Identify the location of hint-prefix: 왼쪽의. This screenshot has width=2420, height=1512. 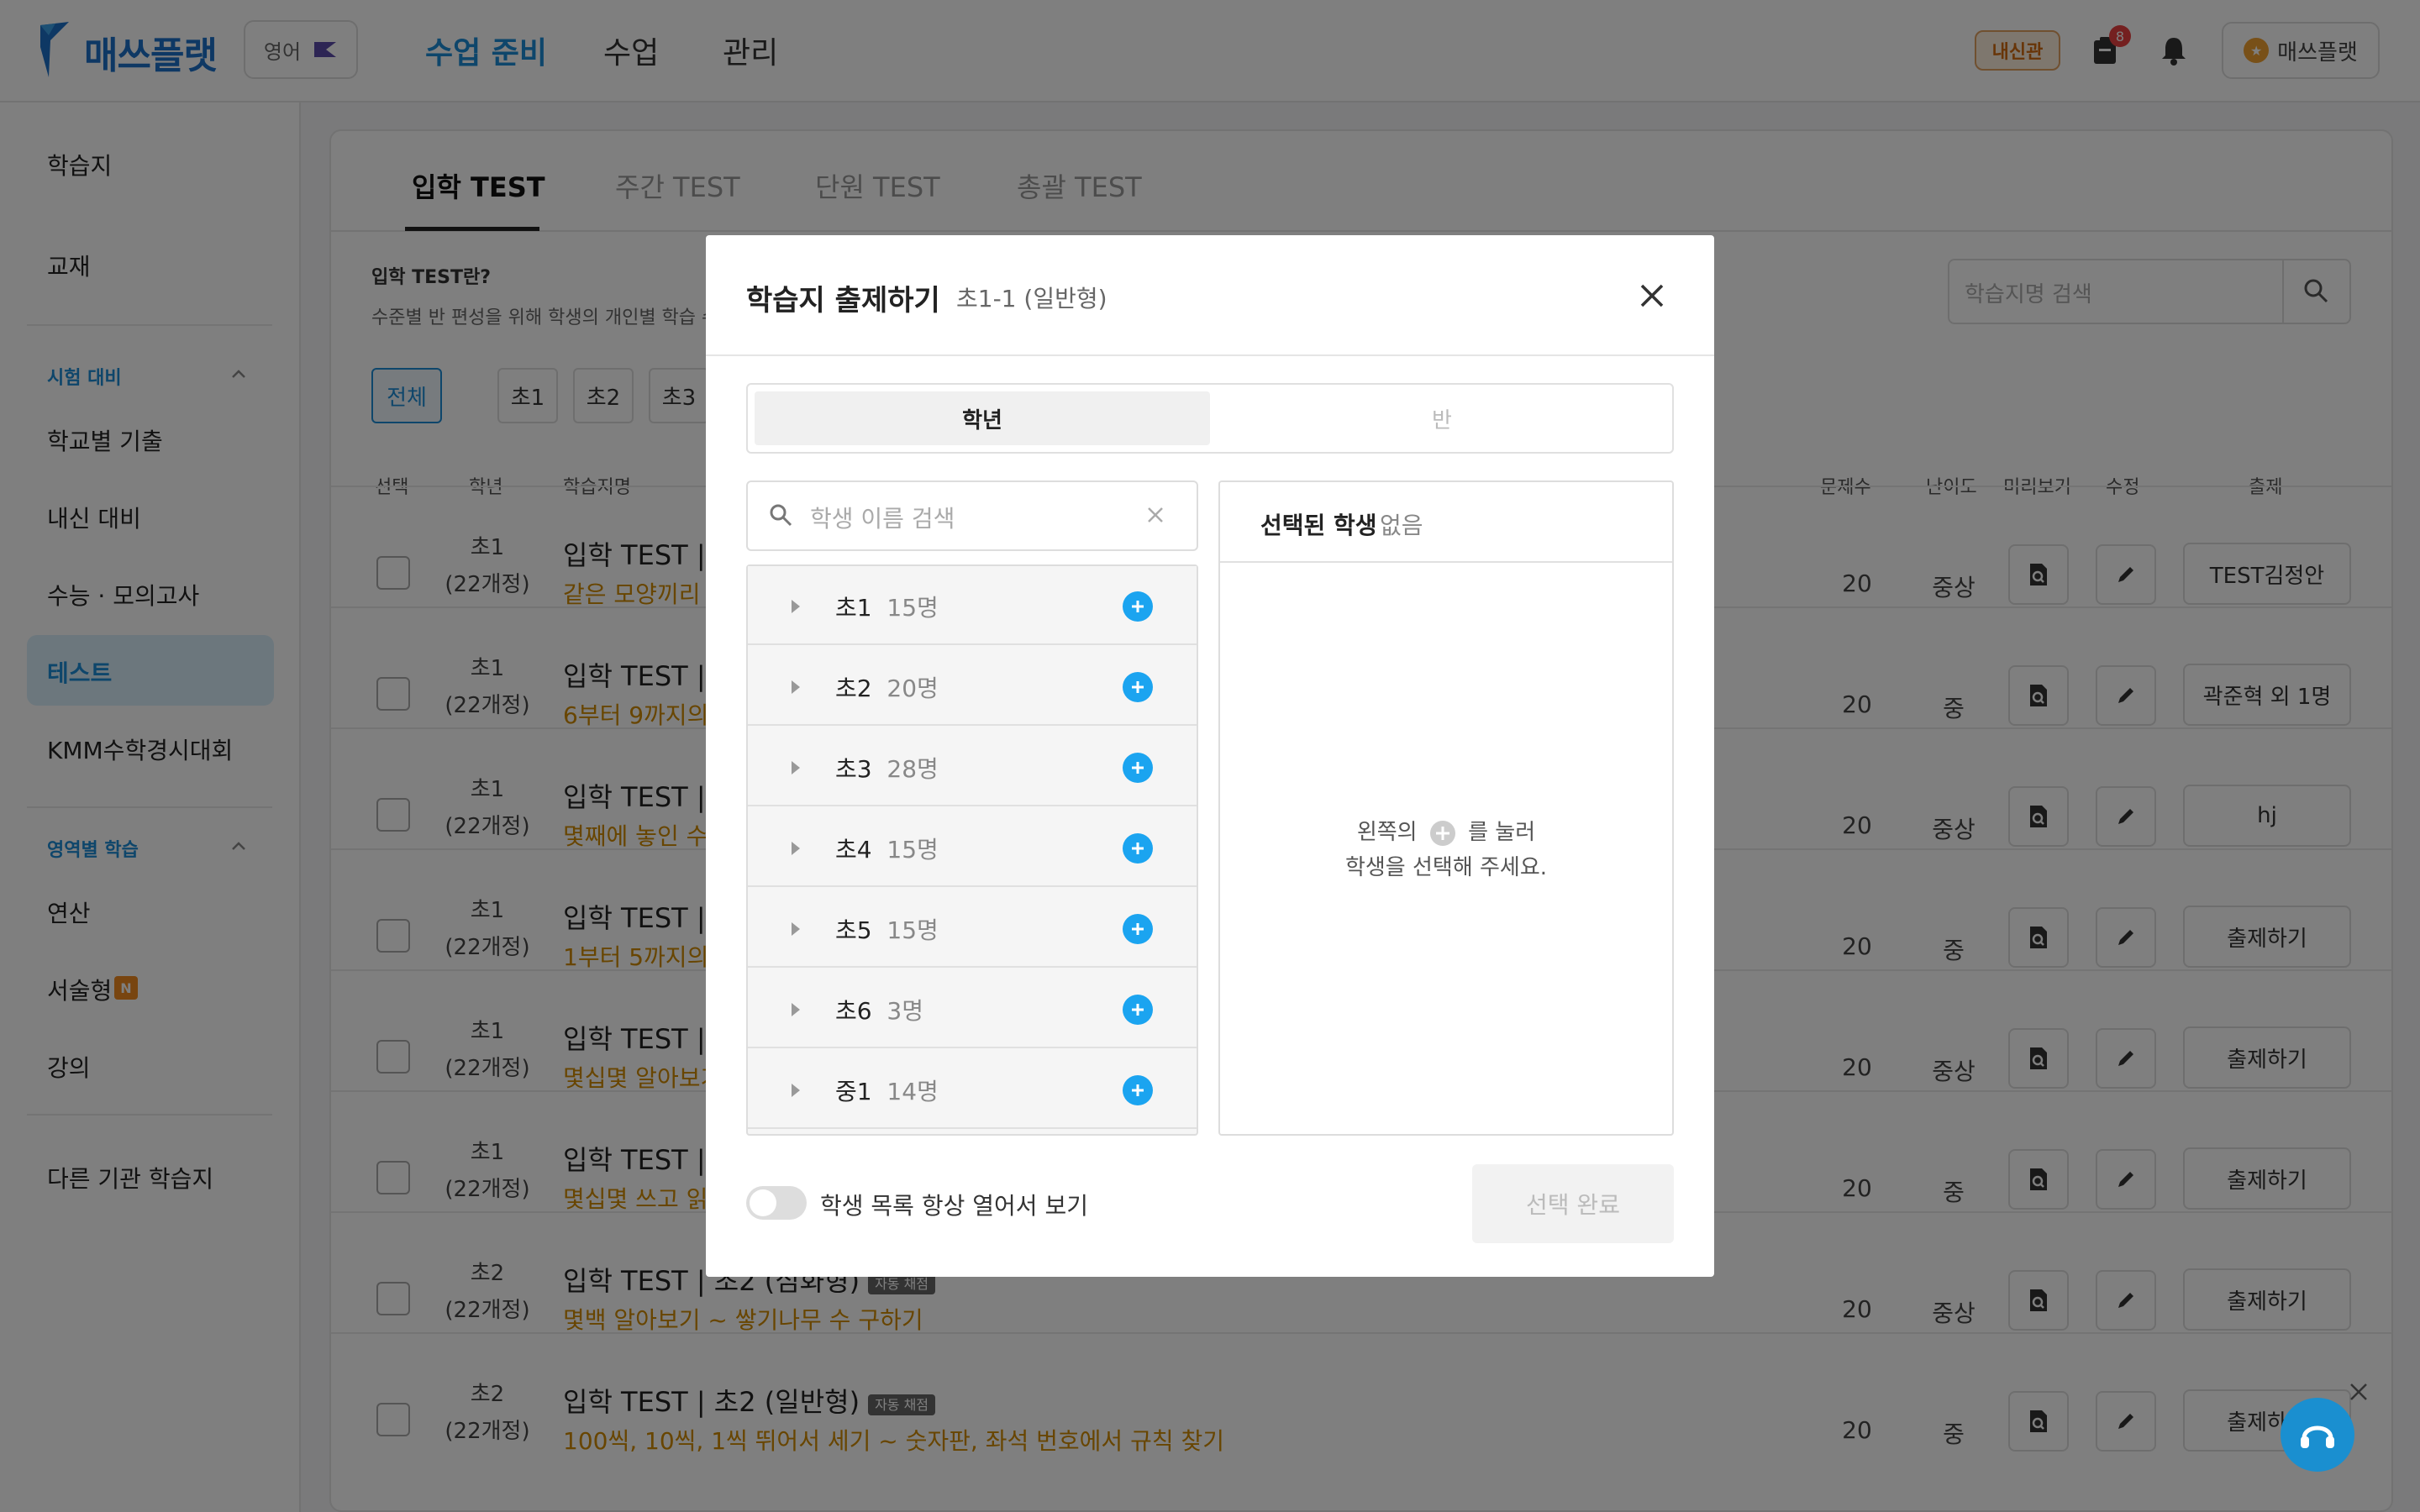
(1387, 832).